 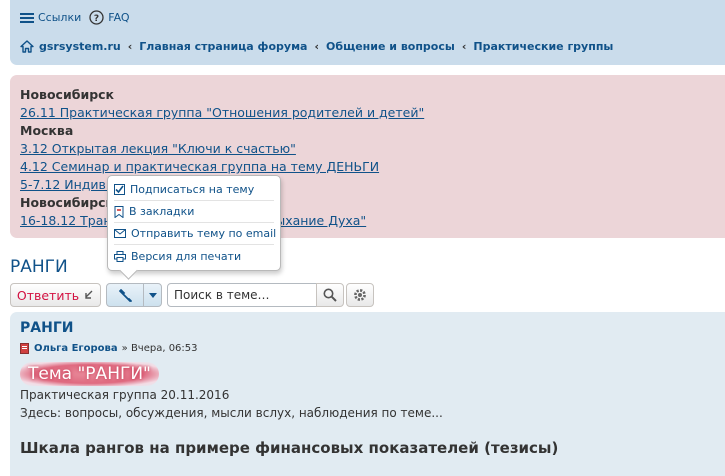 I want to click on search-icon, so click(x=330, y=295).